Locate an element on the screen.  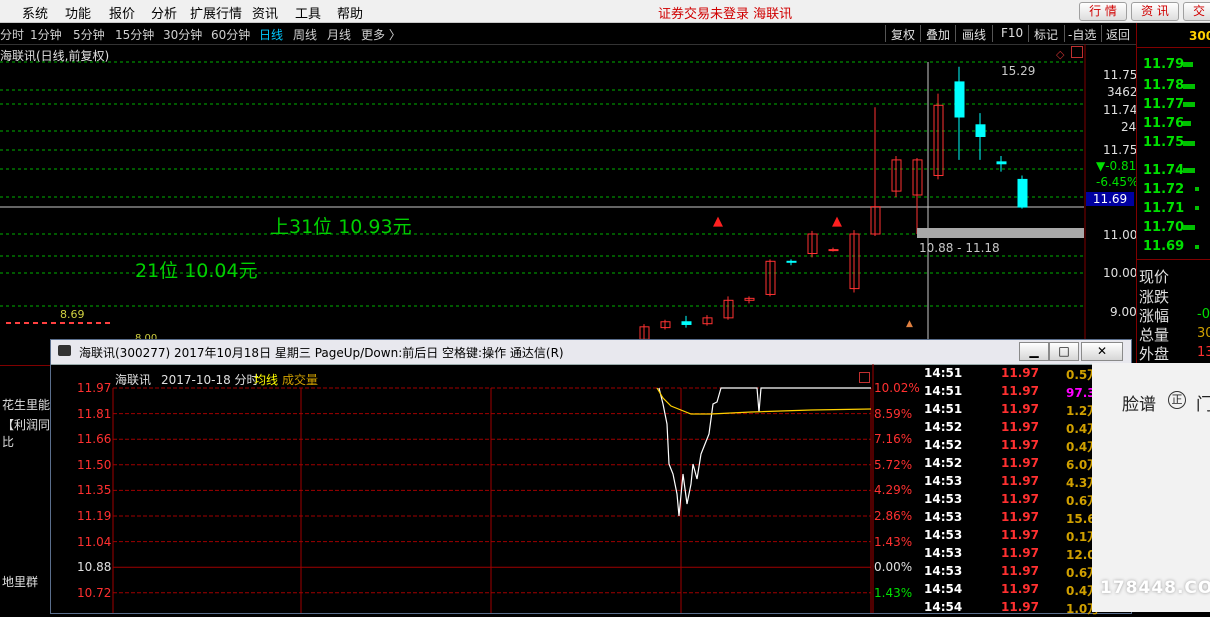
intraday-stock-name: 海联讯 is located at coordinates (133, 380).